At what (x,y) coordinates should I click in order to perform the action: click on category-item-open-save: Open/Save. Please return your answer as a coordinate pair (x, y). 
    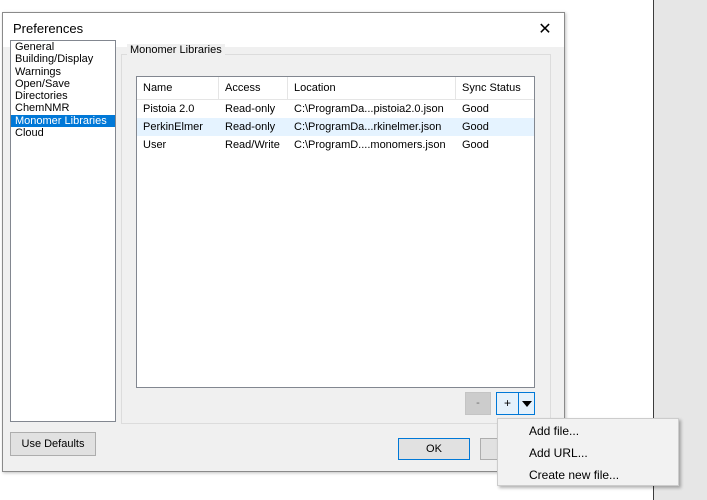
    Looking at the image, I should click on (63, 84).